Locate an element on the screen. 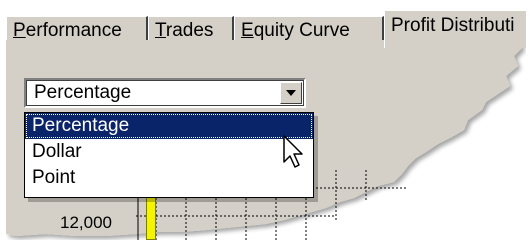 The image size is (530, 240). tab-profit-distribution: Profit Distributi is located at coordinates (455, 29).